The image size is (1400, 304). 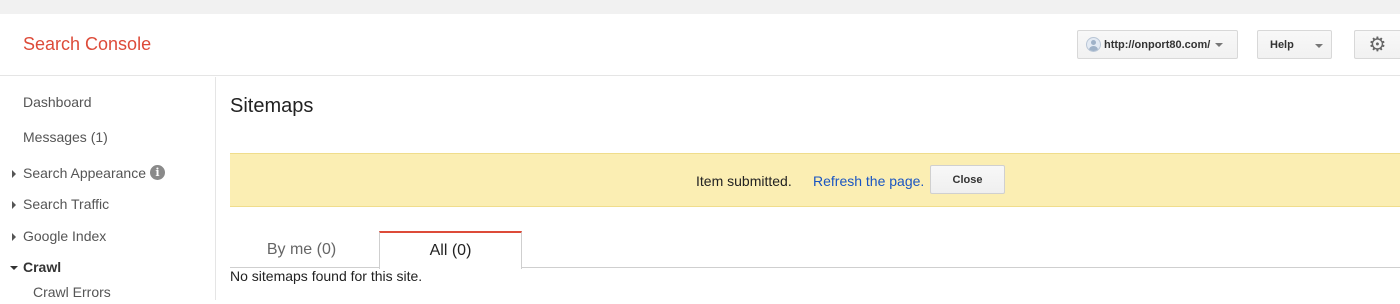 I want to click on avatar-icon, so click(x=1093, y=44).